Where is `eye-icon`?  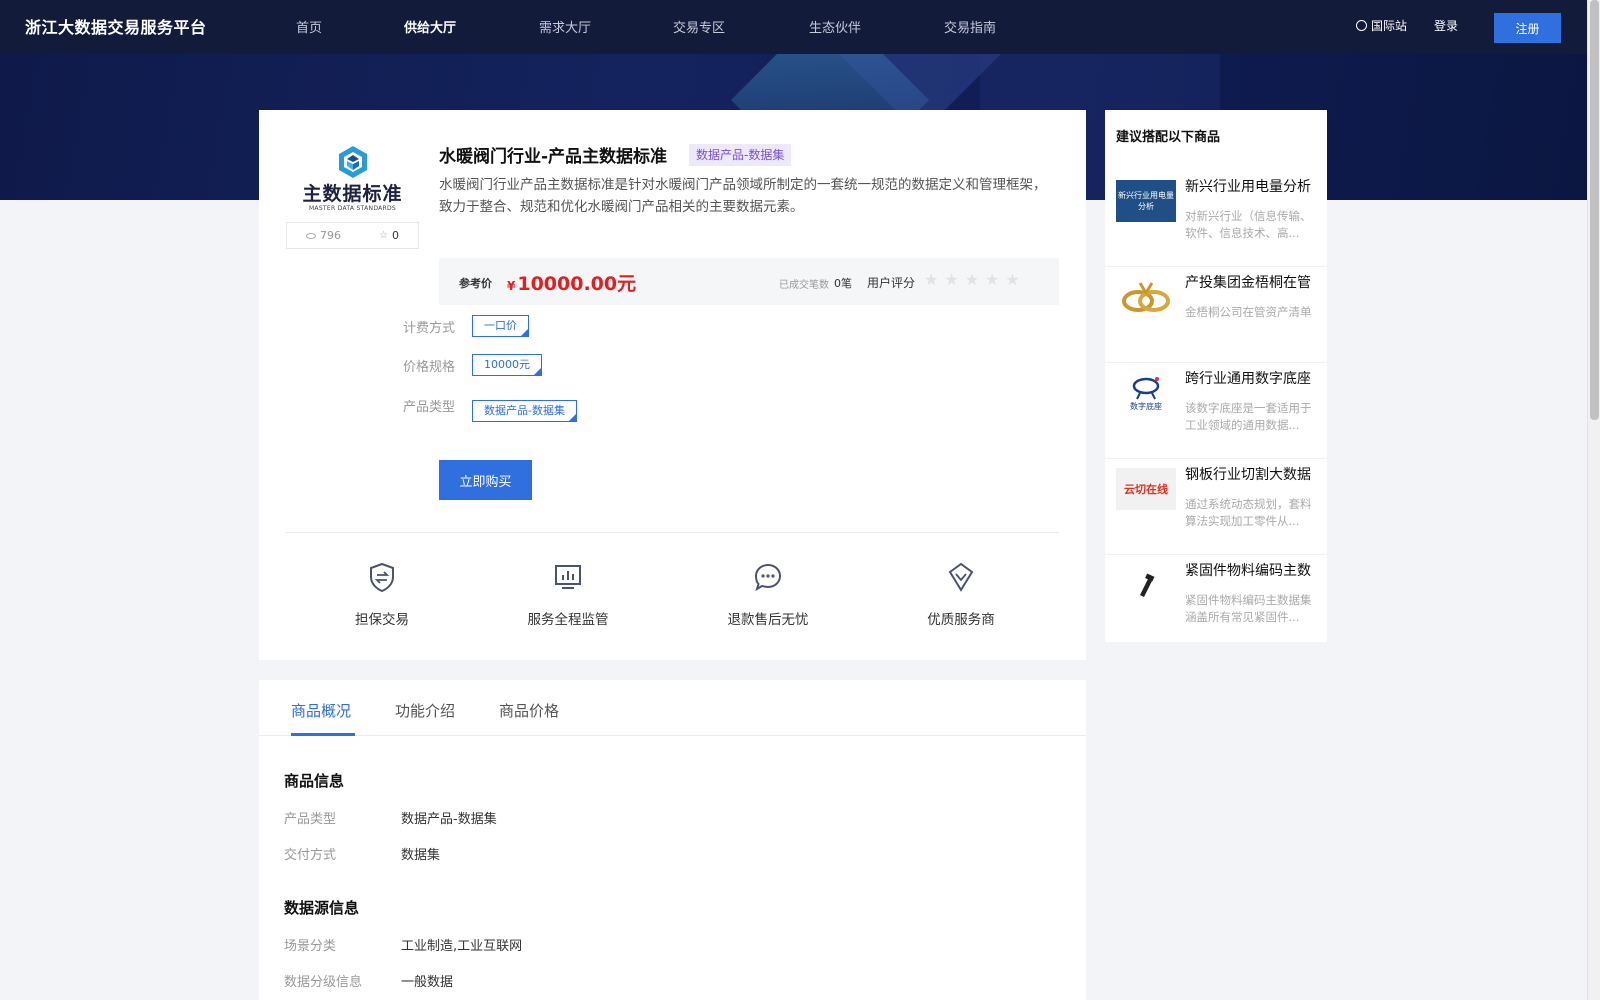 eye-icon is located at coordinates (311, 235).